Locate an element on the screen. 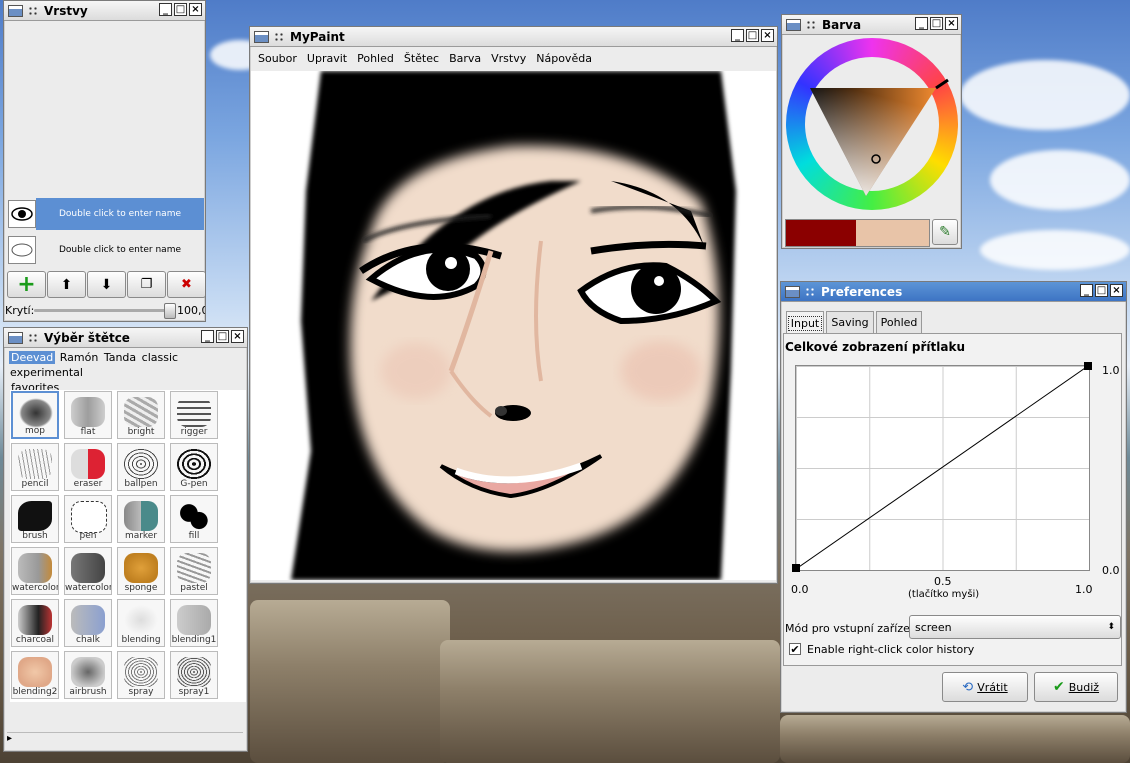  current-color-swatch is located at coordinates (821, 233).